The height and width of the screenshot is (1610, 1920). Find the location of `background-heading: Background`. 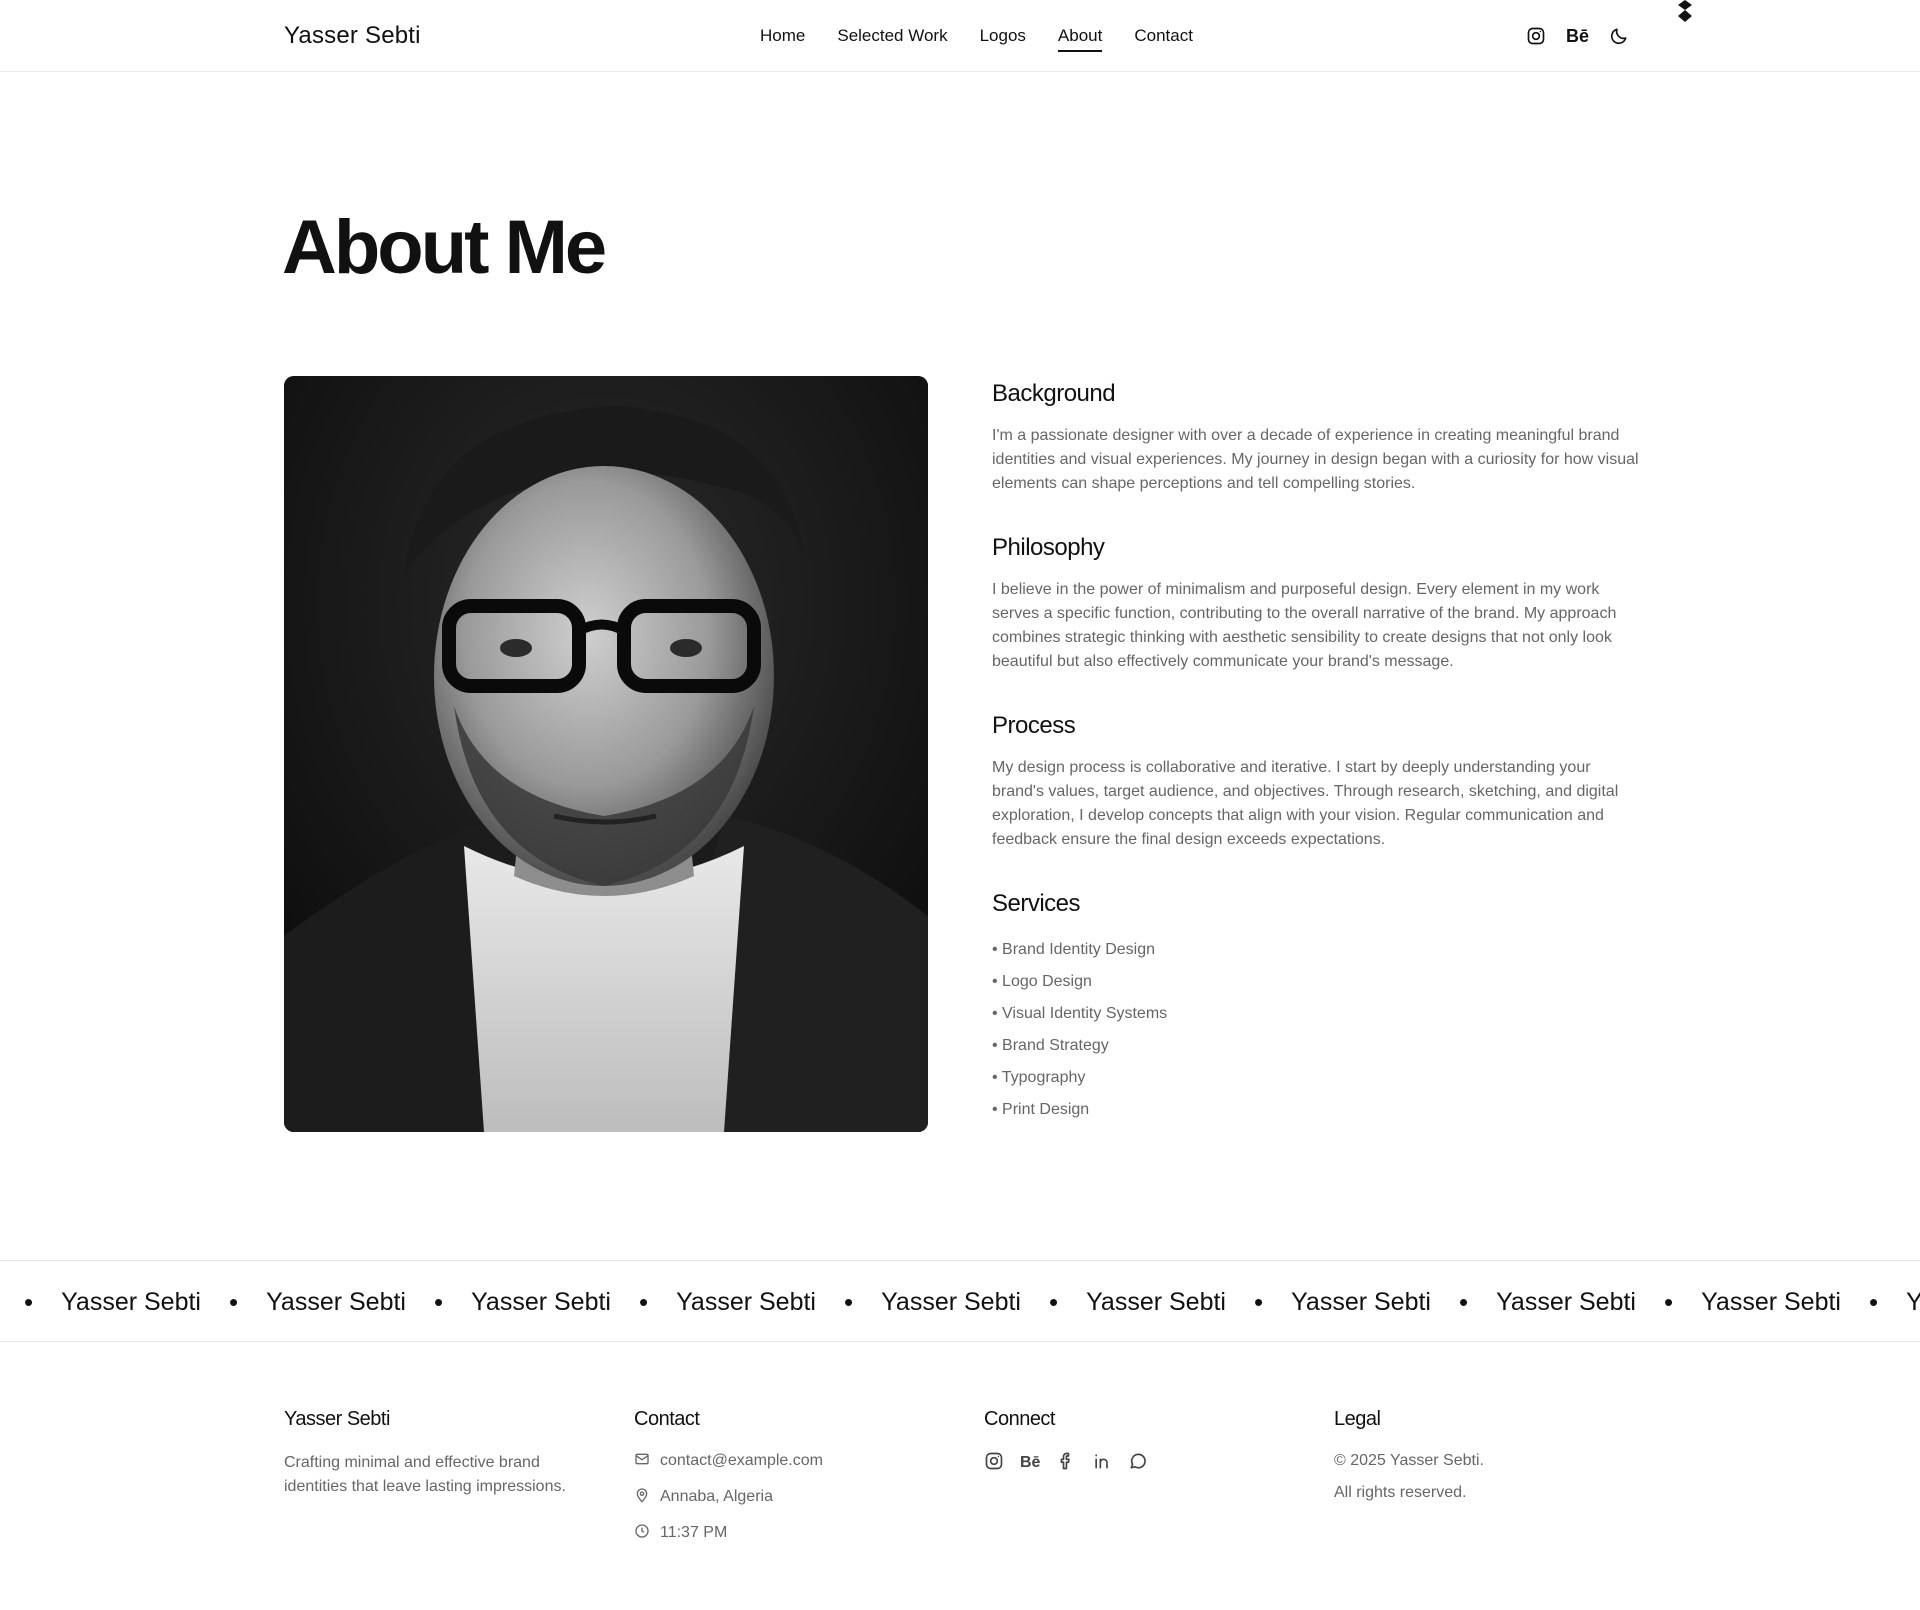

background-heading: Background is located at coordinates (1054, 393).